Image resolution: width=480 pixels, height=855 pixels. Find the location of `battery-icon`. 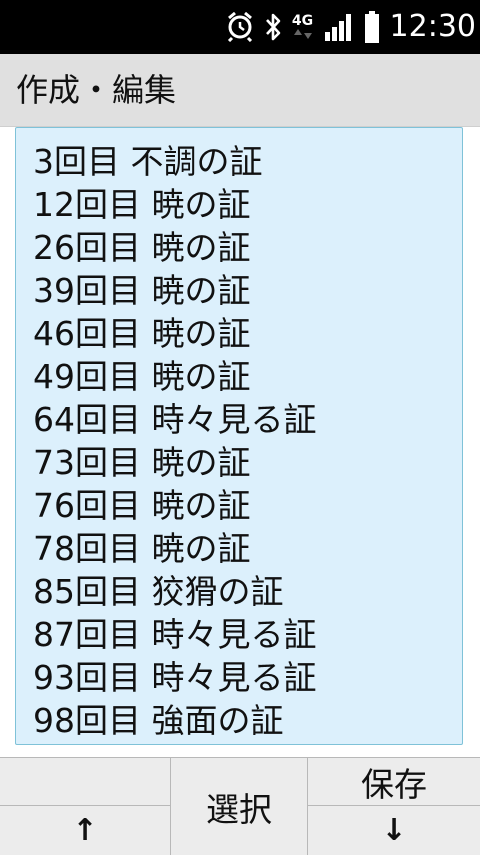

battery-icon is located at coordinates (372, 27).